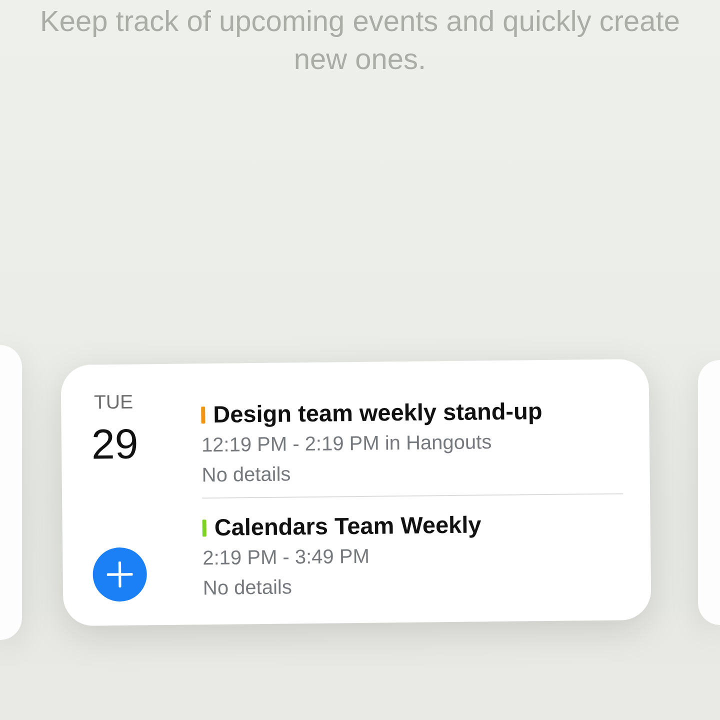  What do you see at coordinates (119, 574) in the screenshot?
I see `plus-icon` at bounding box center [119, 574].